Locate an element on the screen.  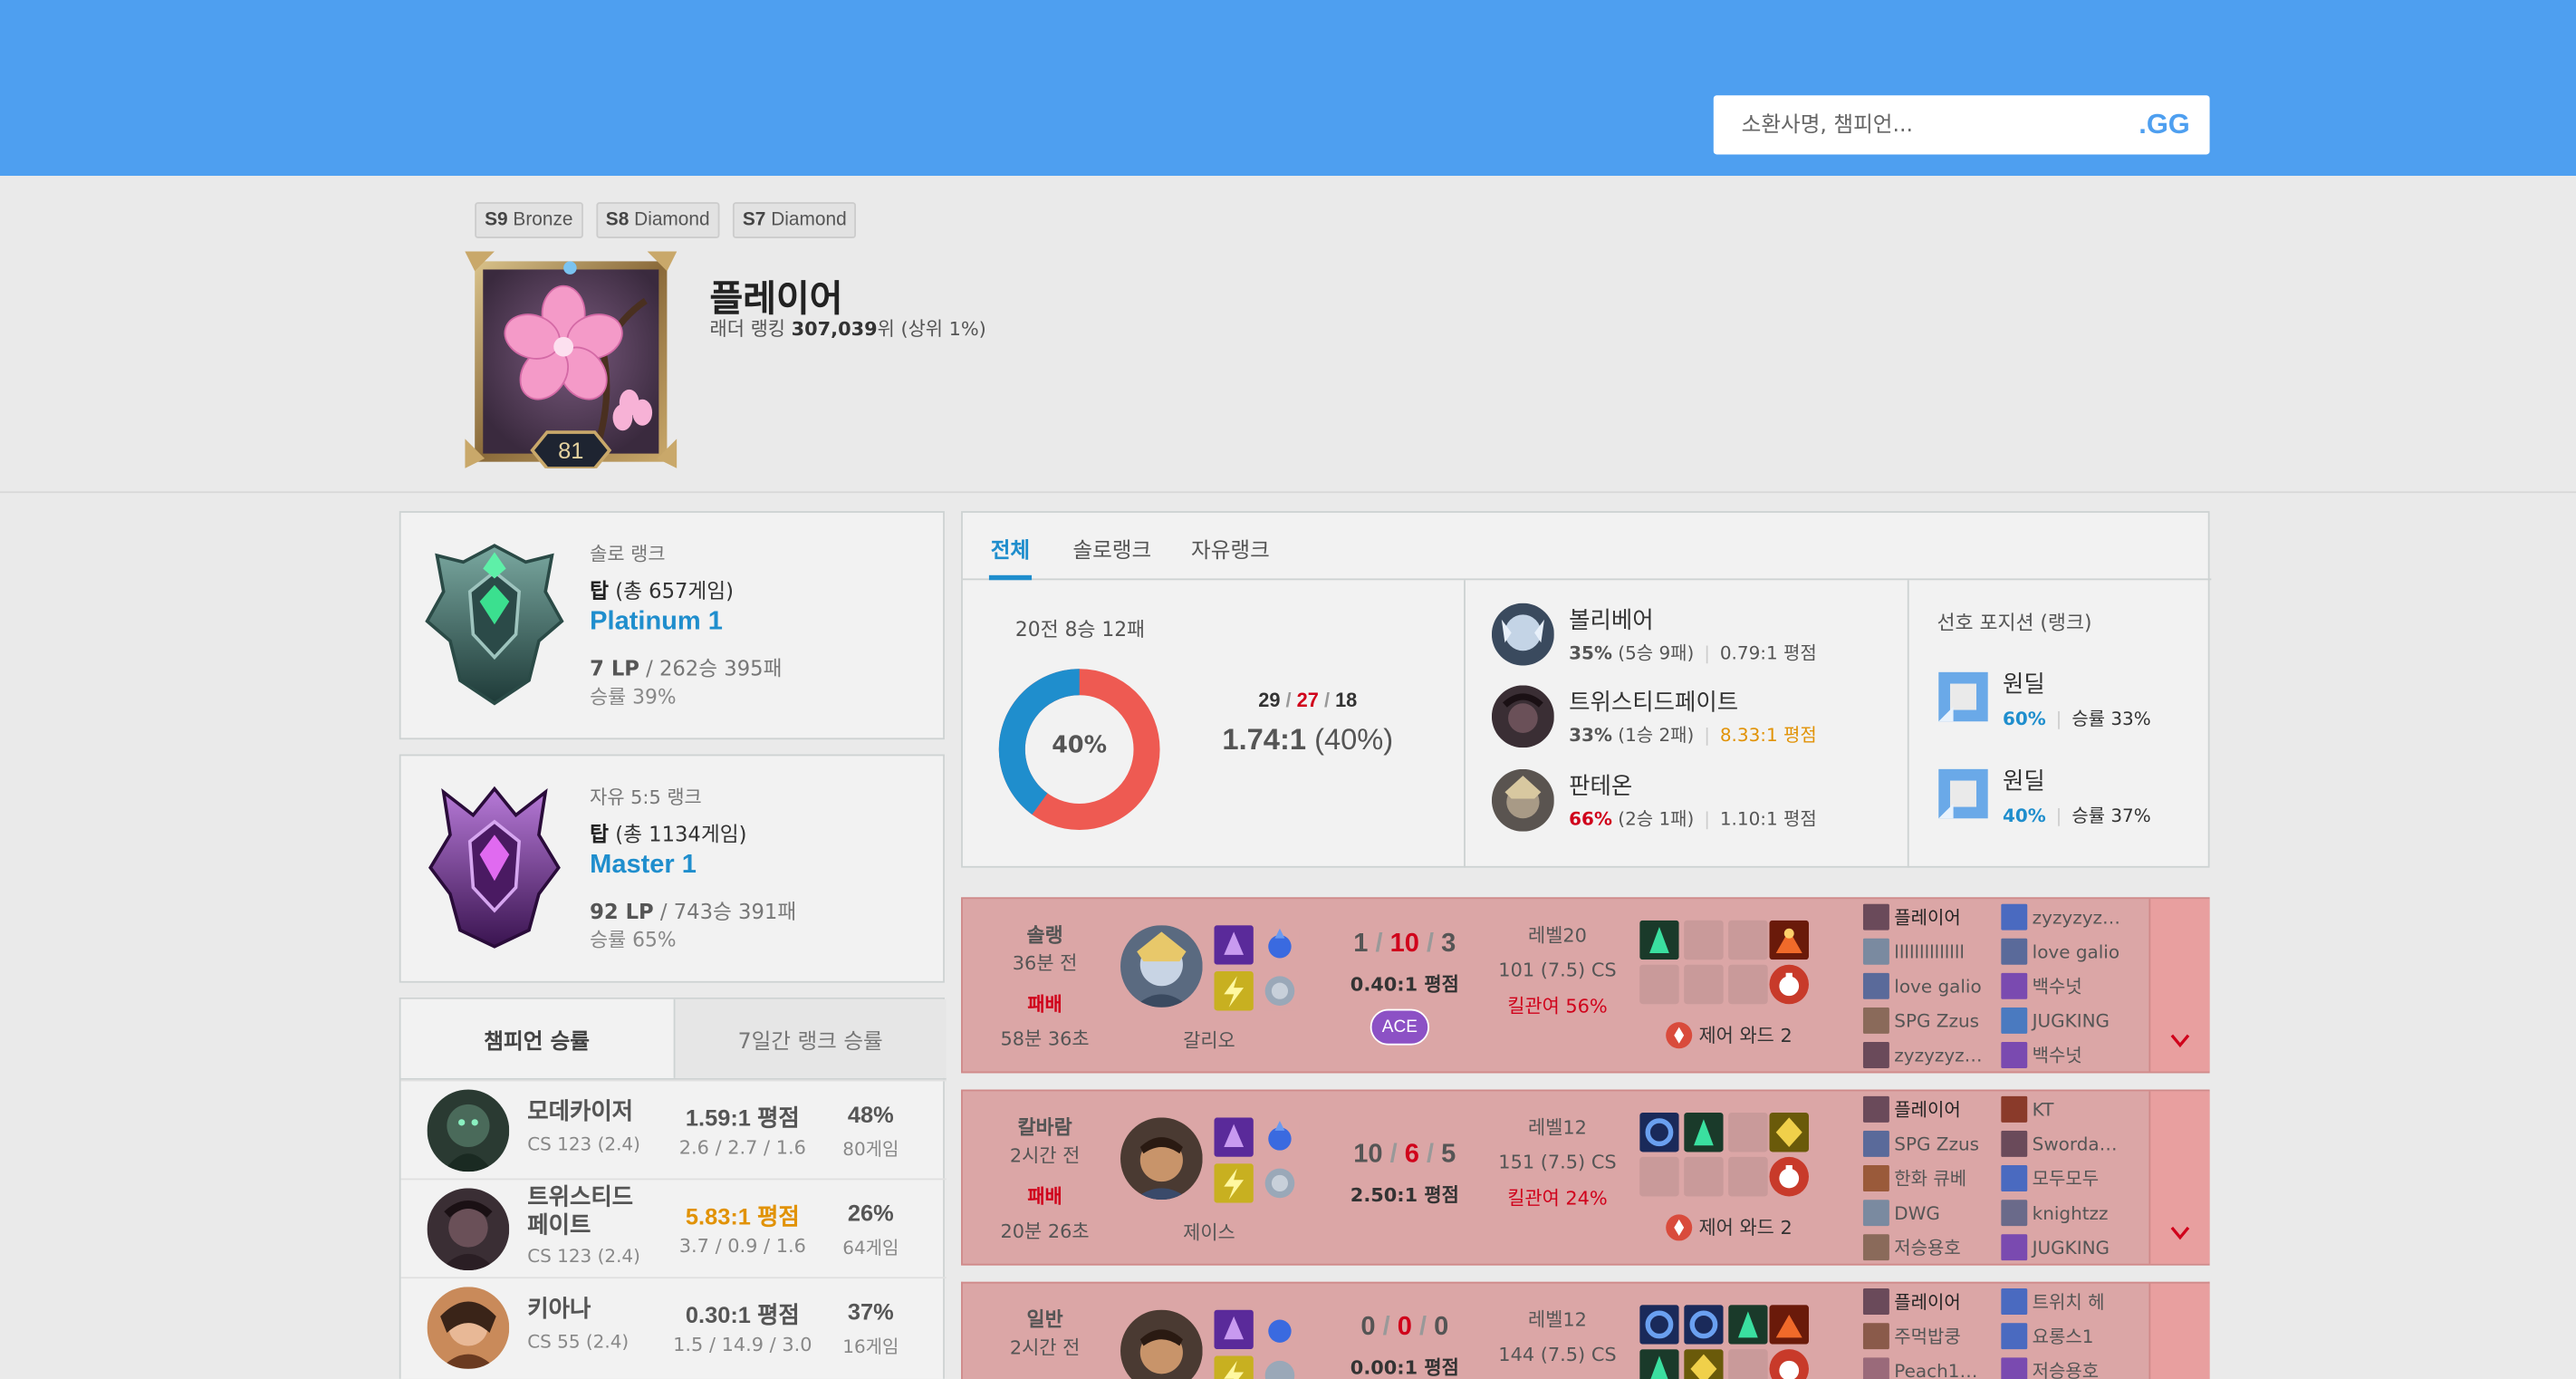
player-entry: DWG is located at coordinates (1940, 1216).